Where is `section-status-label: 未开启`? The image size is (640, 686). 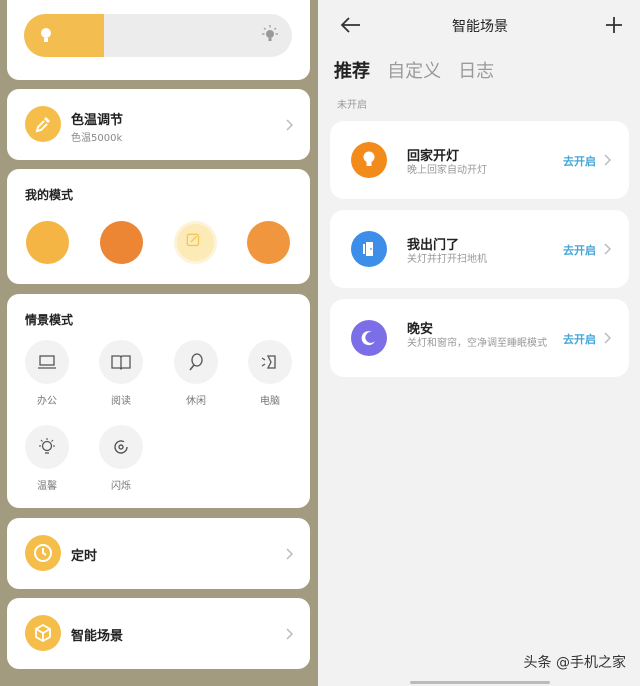 section-status-label: 未开启 is located at coordinates (352, 105).